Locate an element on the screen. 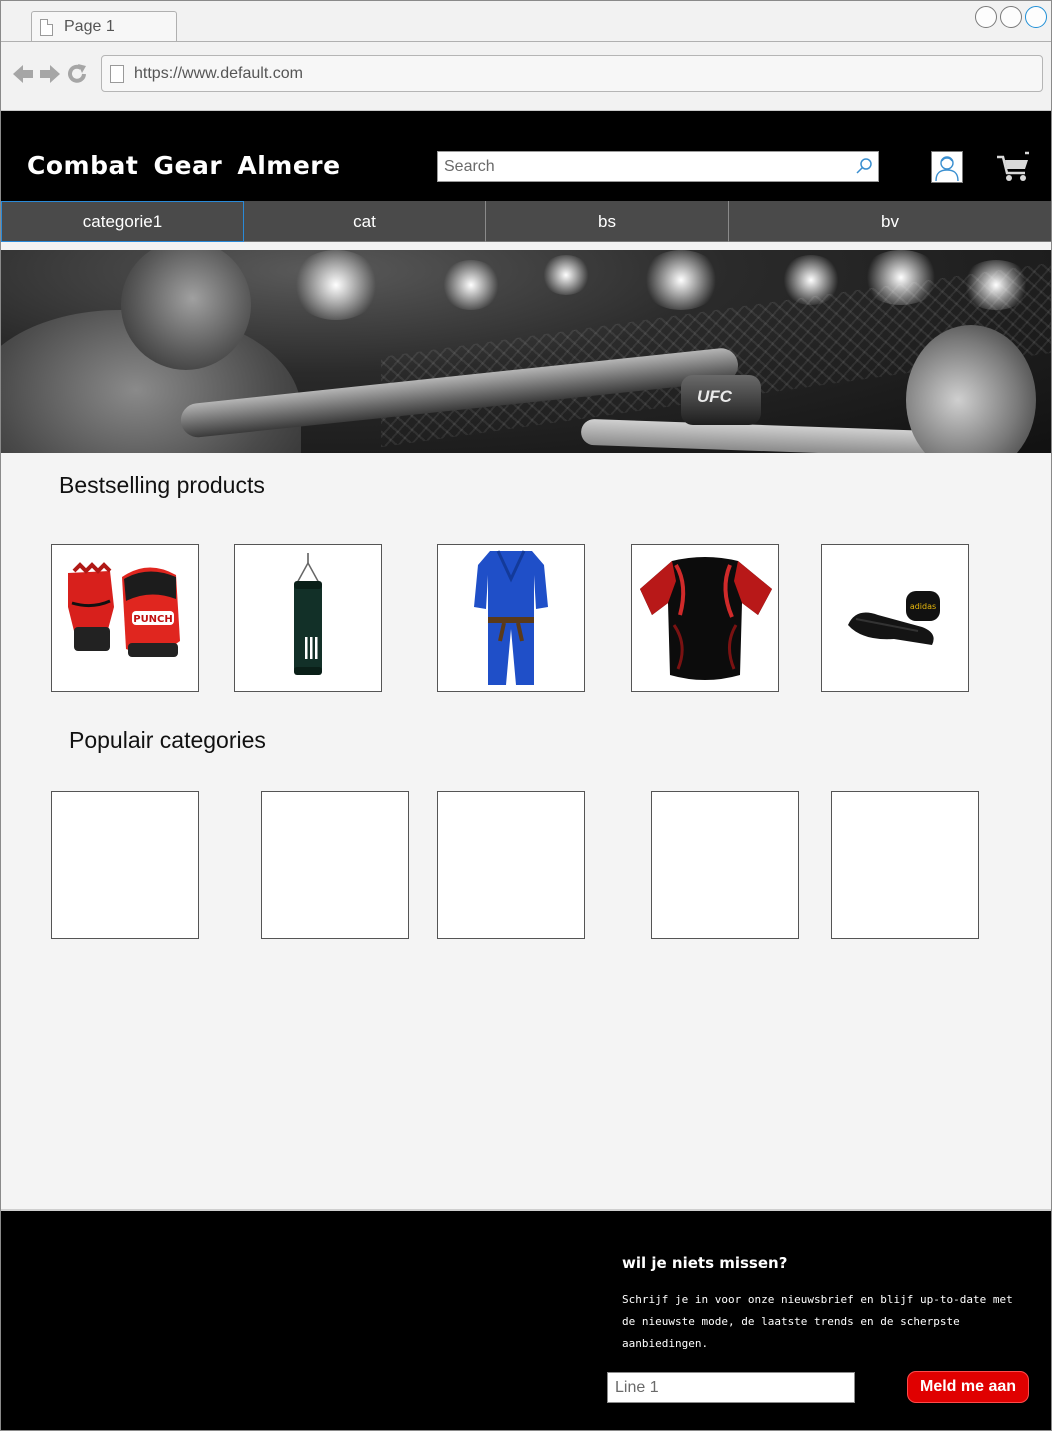 The width and height of the screenshot is (1052, 1431). site-header: Combat Gear Almere is located at coordinates (526, 156).